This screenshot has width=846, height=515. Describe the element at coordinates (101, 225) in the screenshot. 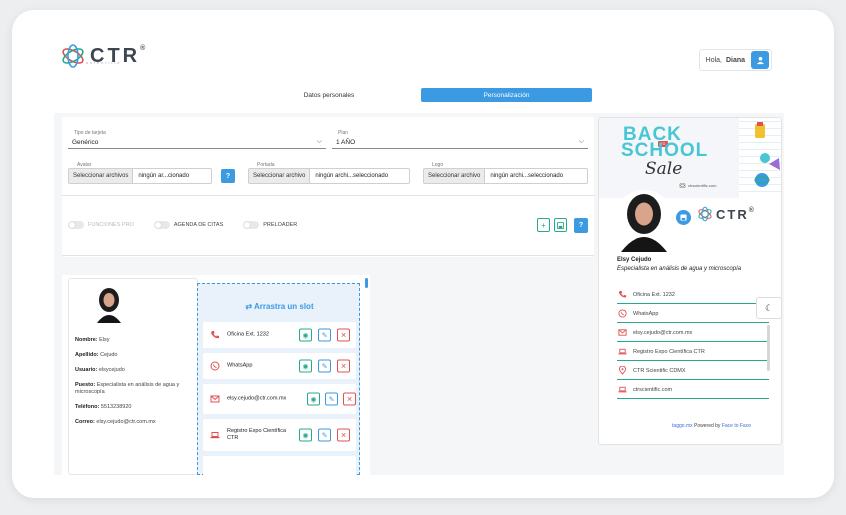

I see `toggle-pro-features: FUNCIONES PRO` at that location.